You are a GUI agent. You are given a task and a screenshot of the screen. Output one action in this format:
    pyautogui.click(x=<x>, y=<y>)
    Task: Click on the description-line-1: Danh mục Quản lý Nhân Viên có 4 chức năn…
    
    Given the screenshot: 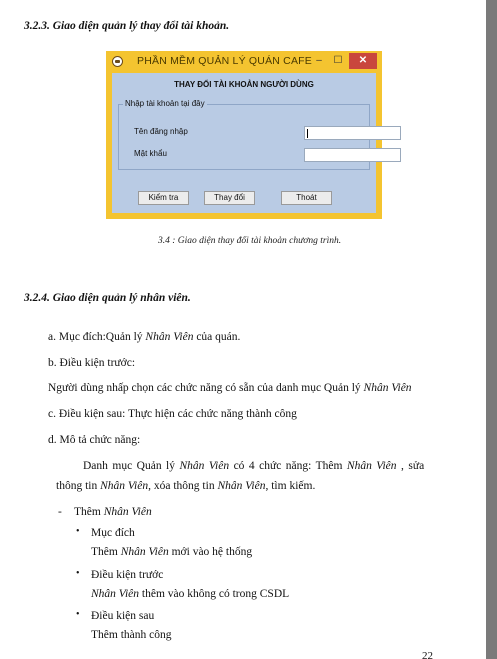 What is the action you would take?
    pyautogui.click(x=254, y=466)
    